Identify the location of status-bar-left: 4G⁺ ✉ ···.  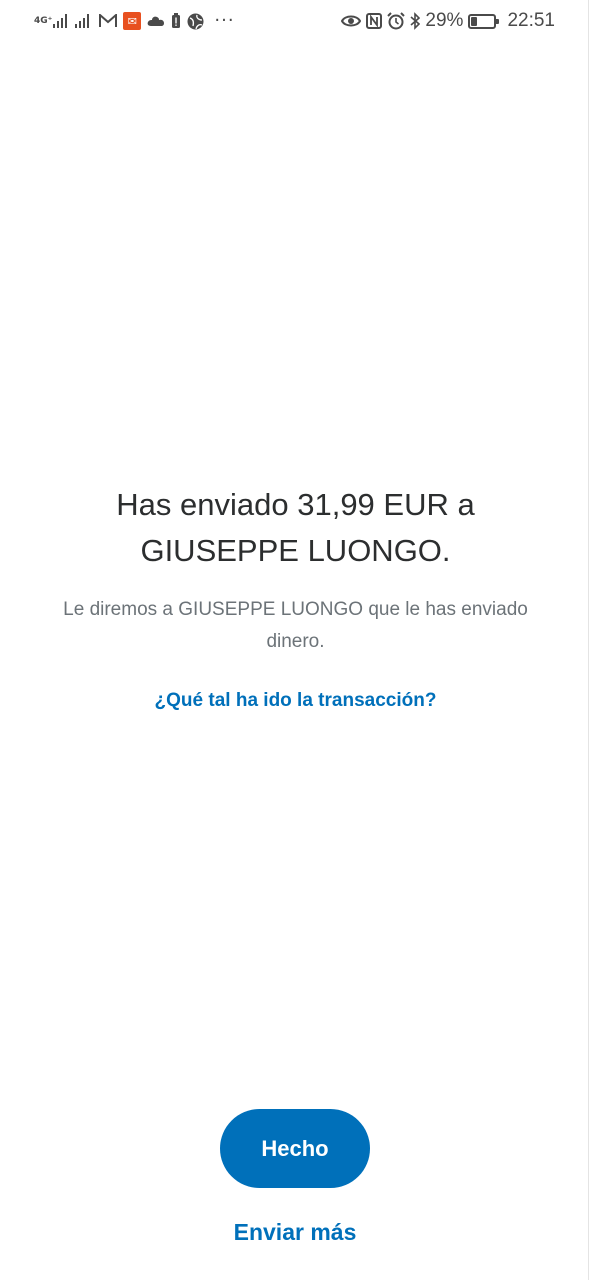
(134, 21).